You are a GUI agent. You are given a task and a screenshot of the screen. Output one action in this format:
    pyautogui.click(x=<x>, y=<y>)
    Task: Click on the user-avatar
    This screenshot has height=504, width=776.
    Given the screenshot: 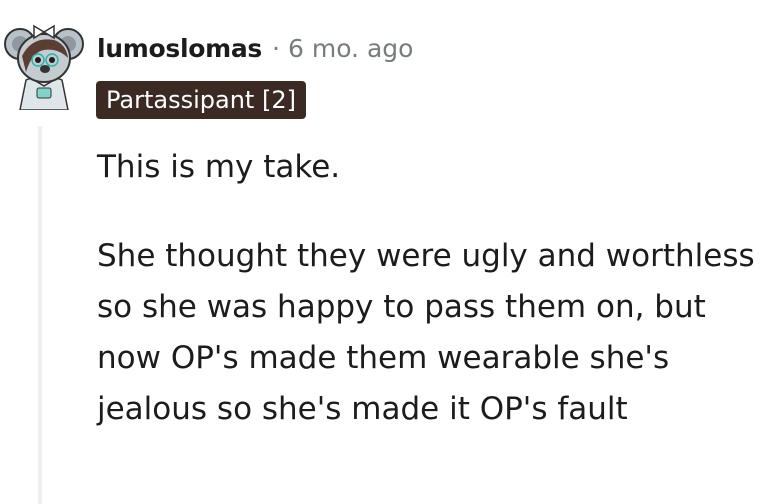 What is the action you would take?
    pyautogui.click(x=44, y=62)
    